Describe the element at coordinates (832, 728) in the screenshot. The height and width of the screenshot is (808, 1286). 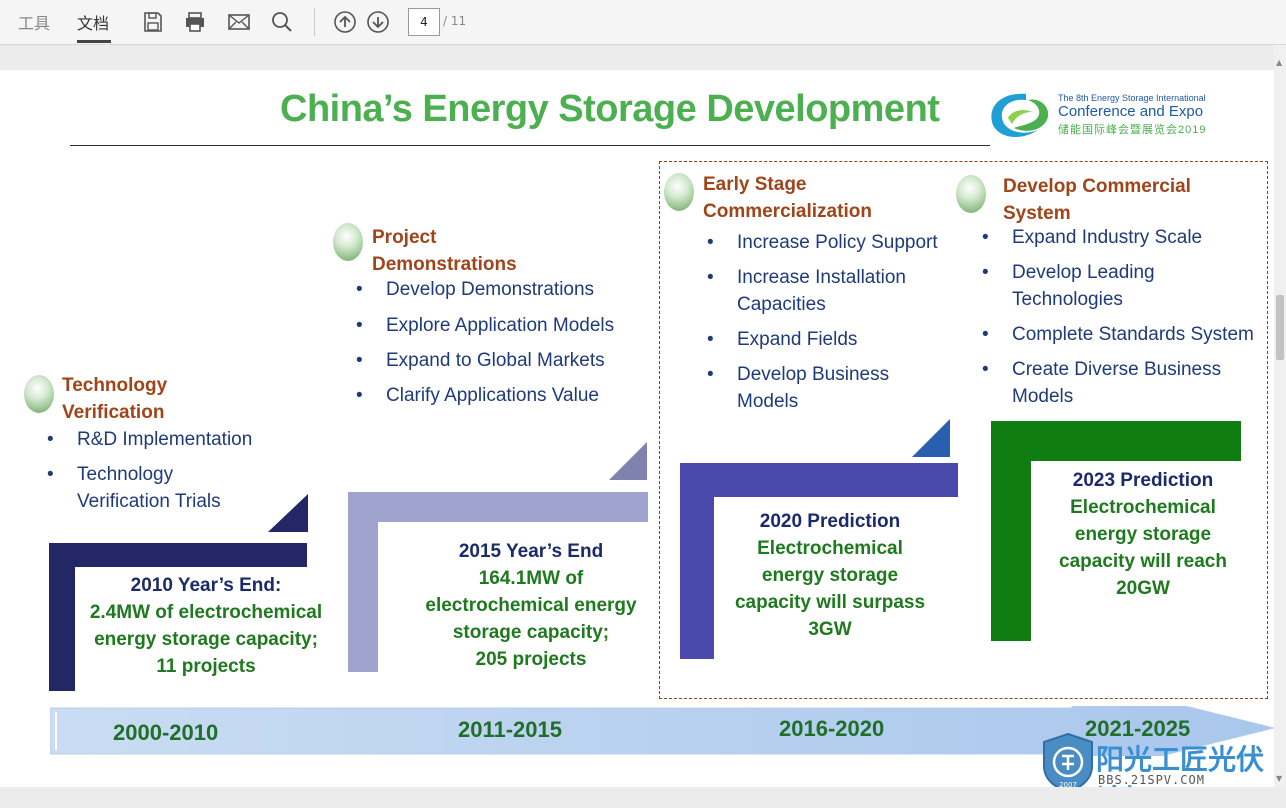
I see `timeline-period: 2016-2020` at that location.